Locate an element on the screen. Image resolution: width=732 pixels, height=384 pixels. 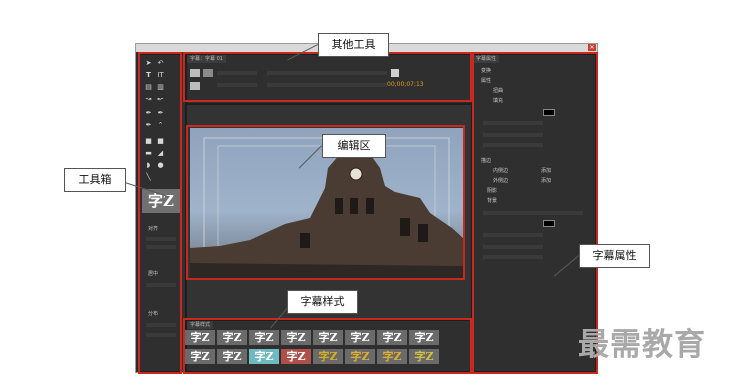
styles-highlight is located at coordinates (327, 346).